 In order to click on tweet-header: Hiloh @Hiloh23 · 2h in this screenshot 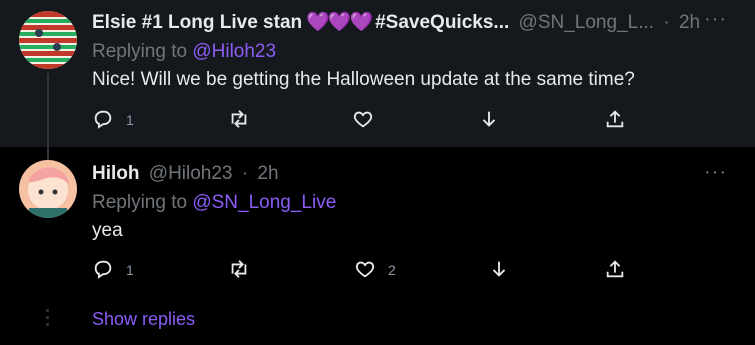, I will do `click(185, 174)`.